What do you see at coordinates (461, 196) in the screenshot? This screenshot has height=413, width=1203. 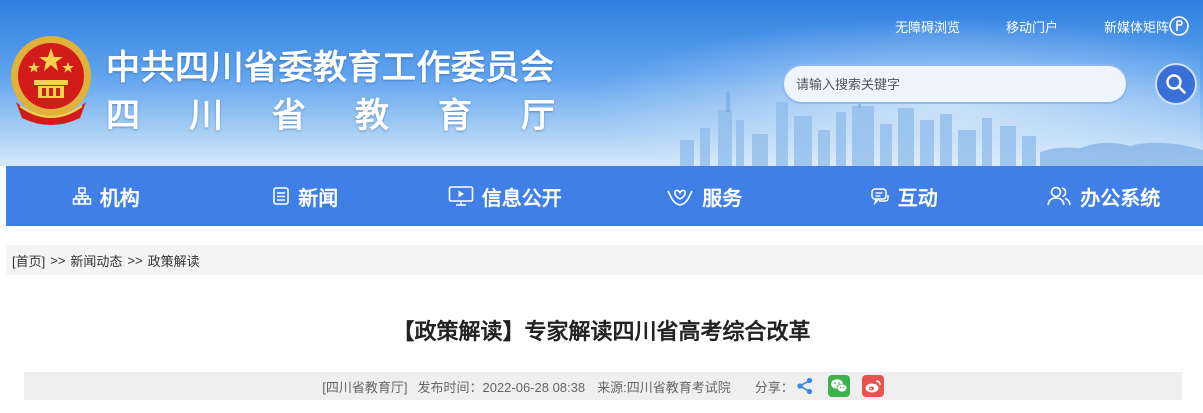 I see `monitor-icon` at bounding box center [461, 196].